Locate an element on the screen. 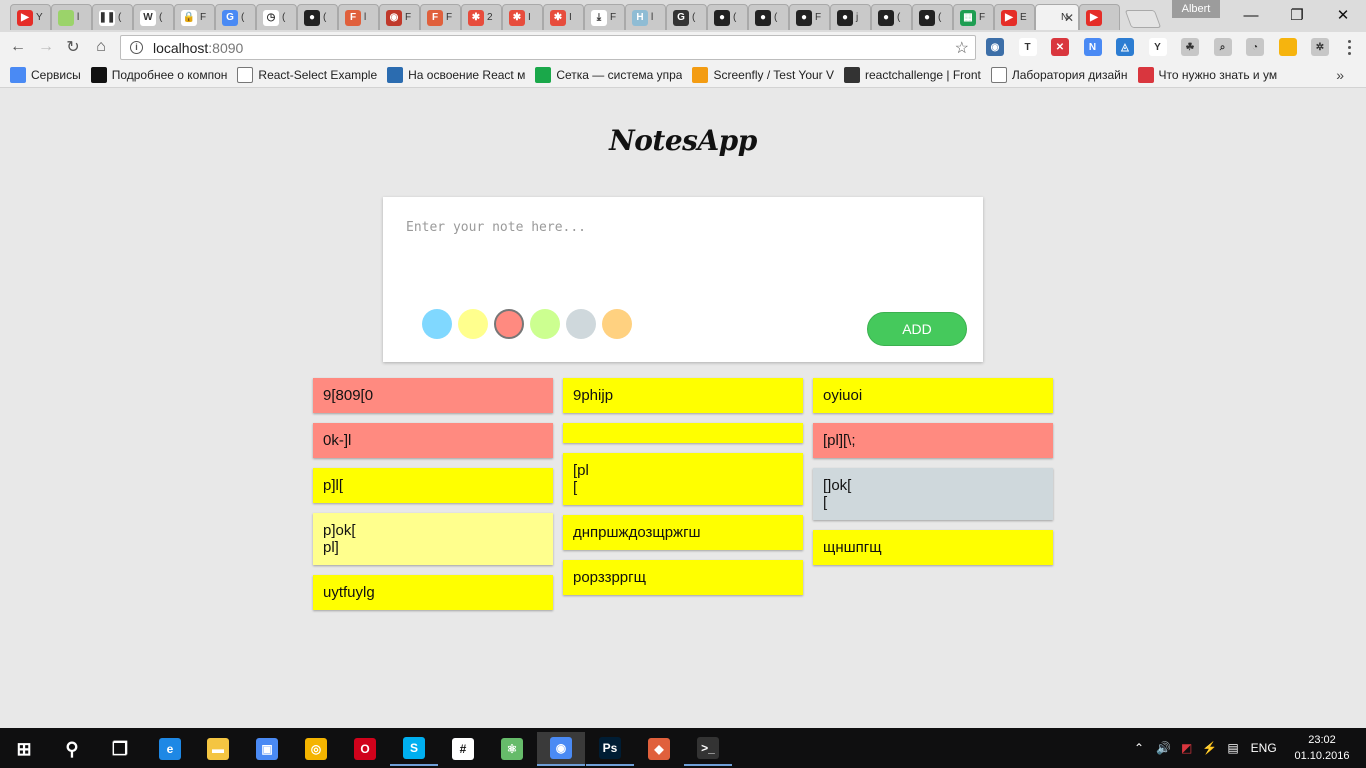  bookmark-item: reactchallenge | Front is located at coordinates (912, 75).